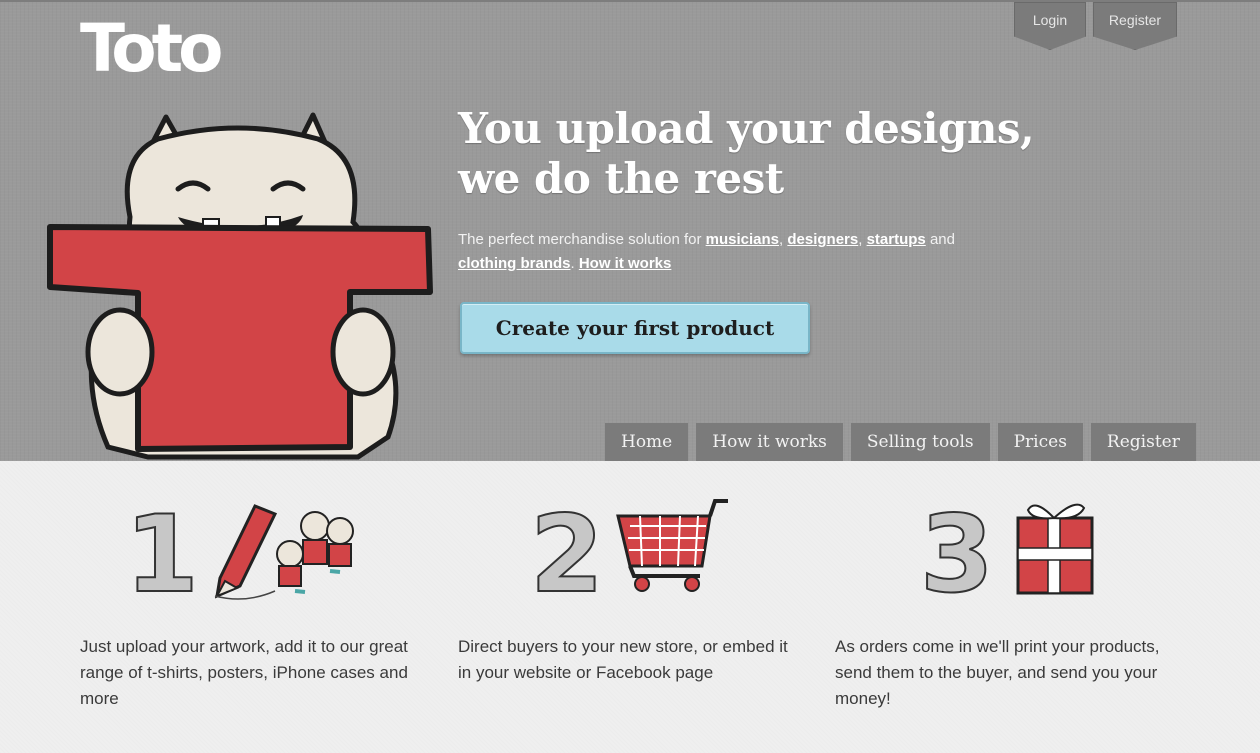  I want to click on toto-logo: Toto, so click(162, 49).